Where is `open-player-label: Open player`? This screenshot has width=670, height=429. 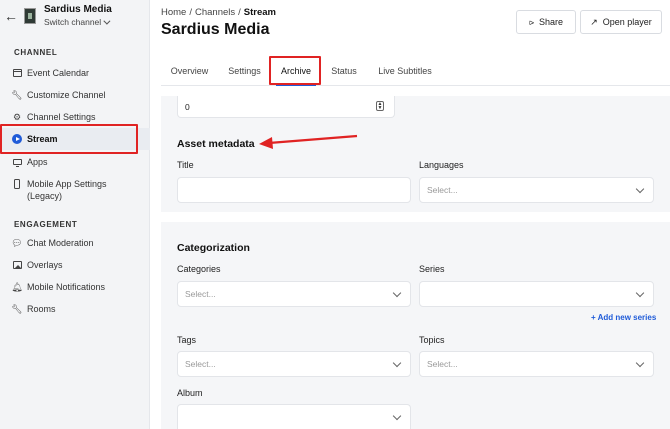 open-player-label: Open player is located at coordinates (627, 22).